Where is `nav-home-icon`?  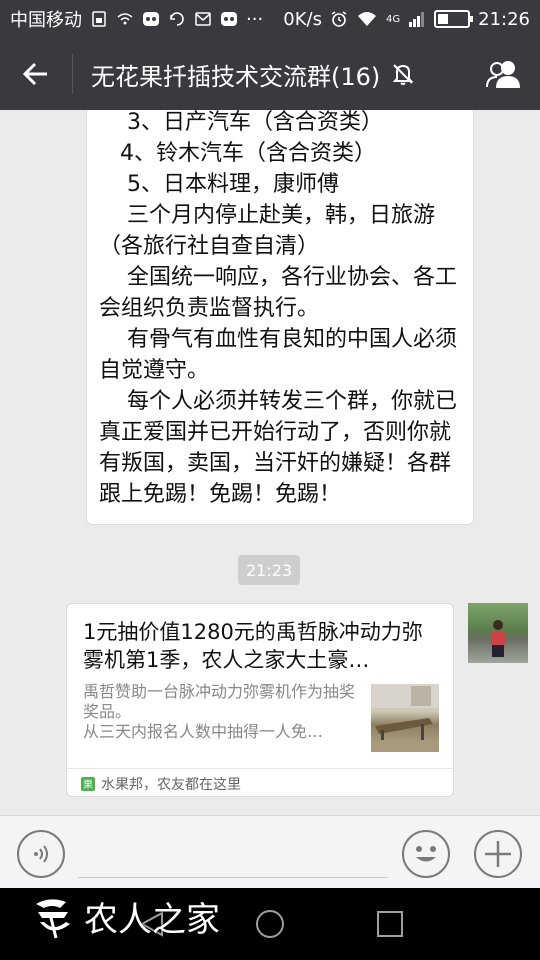
nav-home-icon is located at coordinates (270, 924).